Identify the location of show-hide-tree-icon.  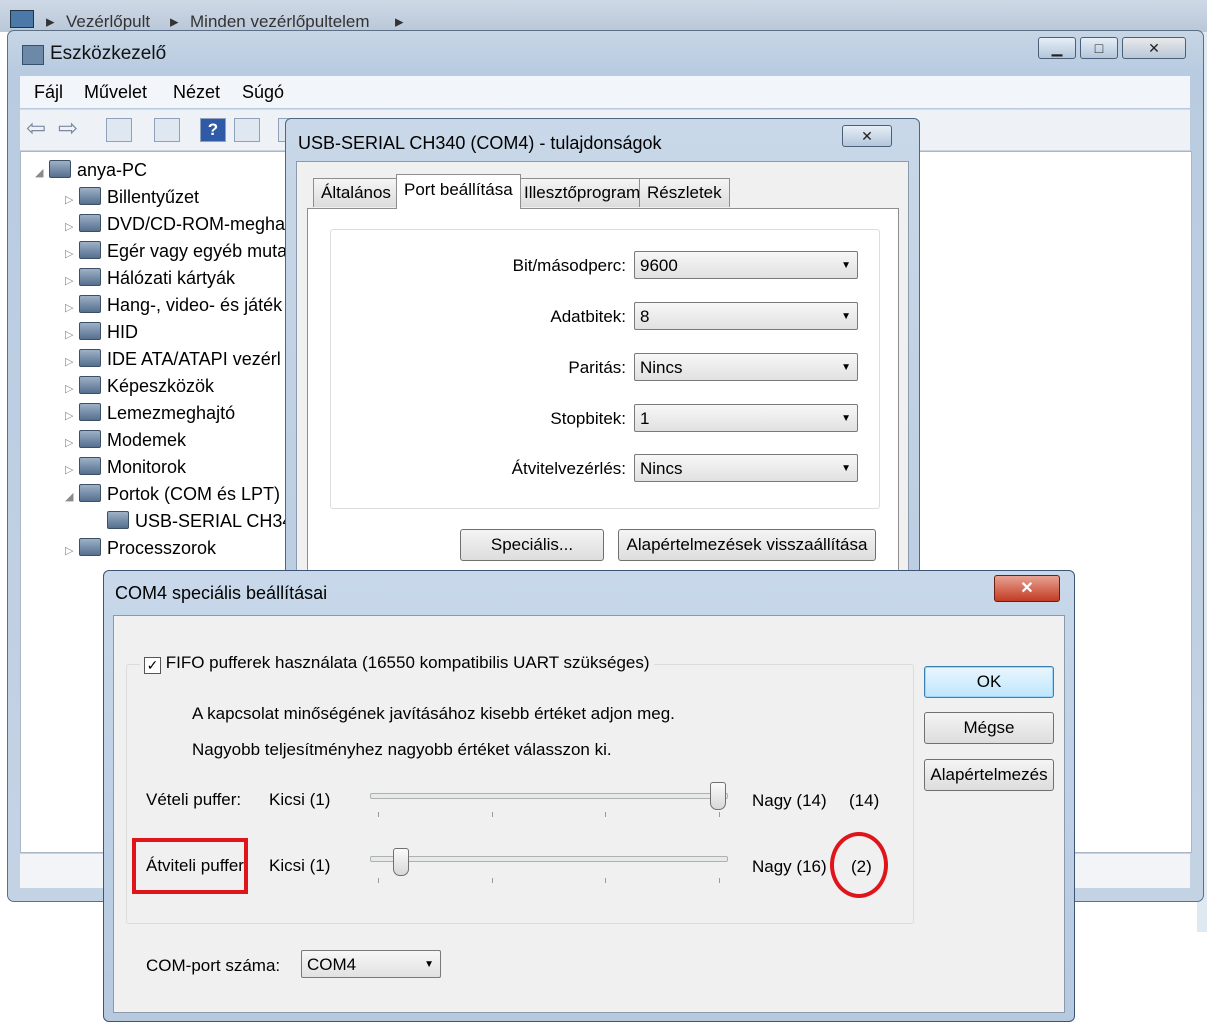
(119, 130).